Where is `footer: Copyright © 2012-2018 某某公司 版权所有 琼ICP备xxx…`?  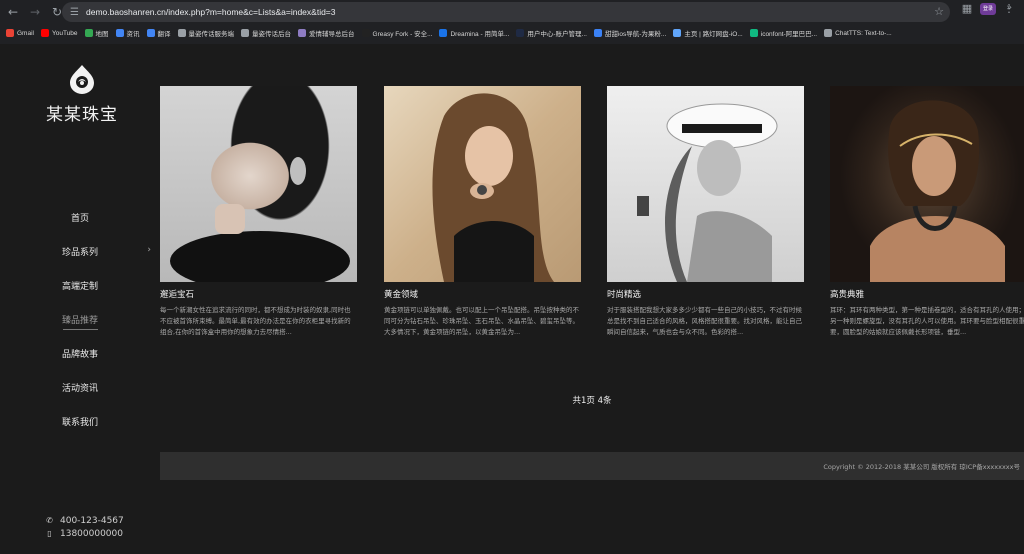
footer: Copyright © 2012-2018 某某公司 版权所有 琼ICP备xxx… is located at coordinates (592, 466).